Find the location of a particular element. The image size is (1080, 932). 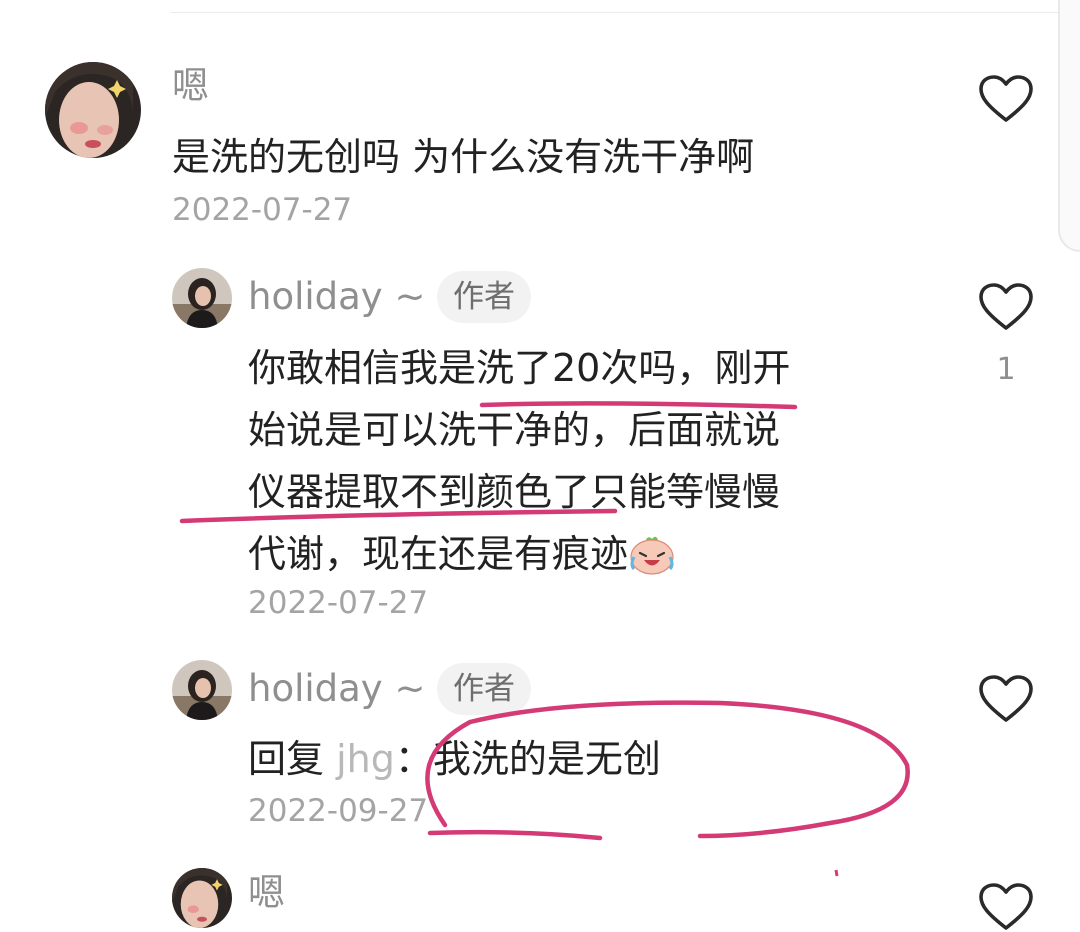

scroll-edge is located at coordinates (1069, 126).